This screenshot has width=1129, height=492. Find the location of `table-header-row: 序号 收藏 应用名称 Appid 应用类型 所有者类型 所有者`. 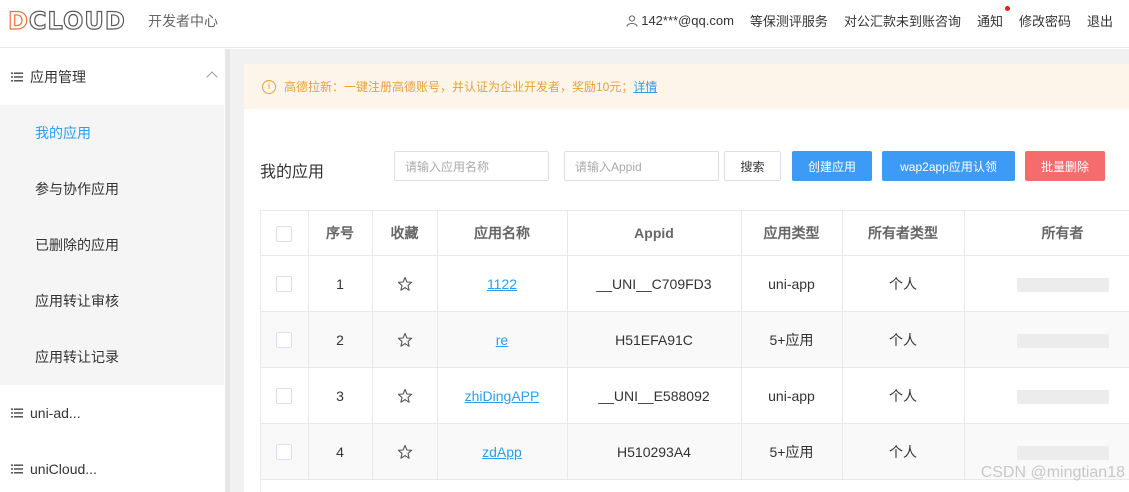

table-header-row: 序号 收藏 应用名称 Appid 应用类型 所有者类型 所有者 is located at coordinates (695, 233).